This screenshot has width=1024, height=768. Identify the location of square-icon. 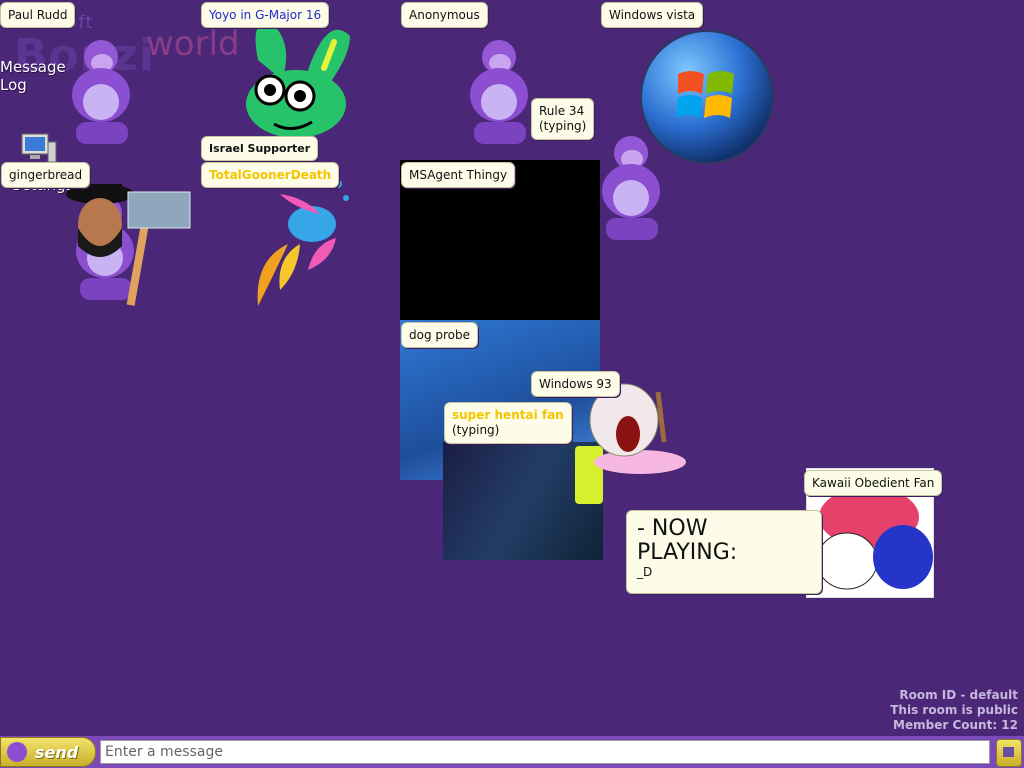
(1008, 752).